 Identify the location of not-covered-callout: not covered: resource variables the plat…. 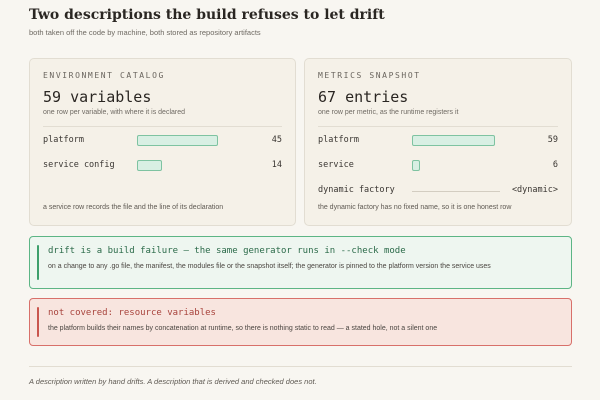
(300, 322).